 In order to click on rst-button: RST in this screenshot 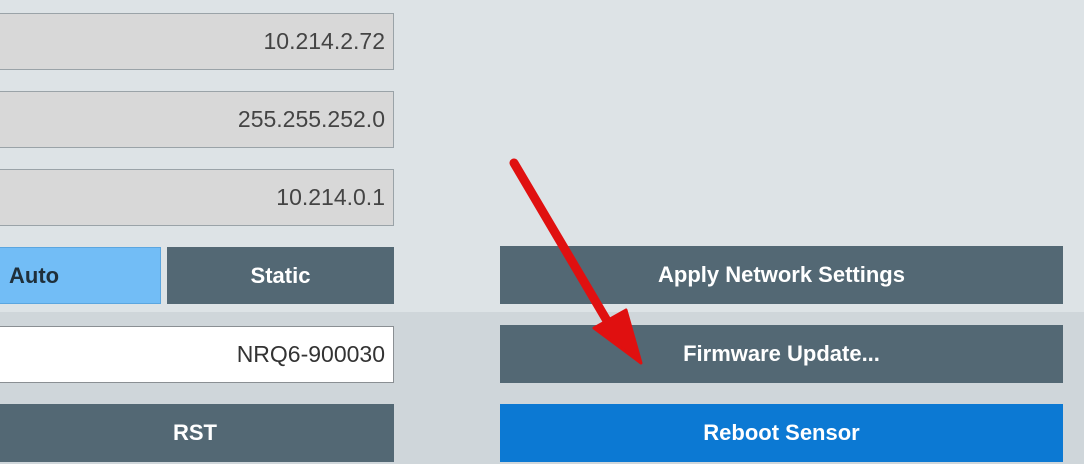, I will do `click(197, 433)`.